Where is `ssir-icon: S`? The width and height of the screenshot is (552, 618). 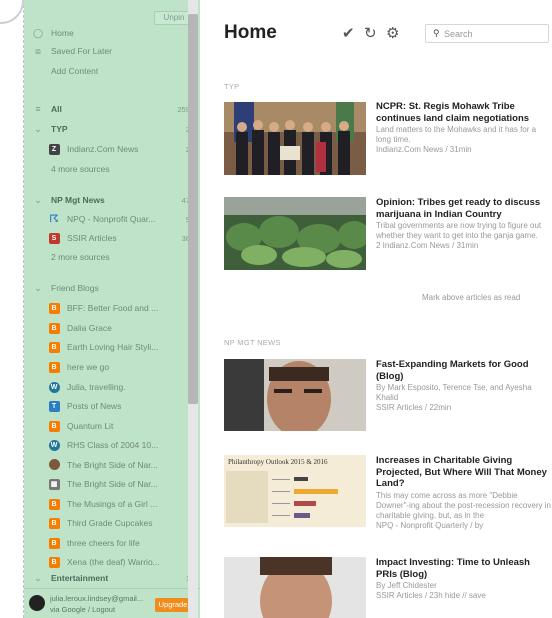 ssir-icon: S is located at coordinates (54, 238).